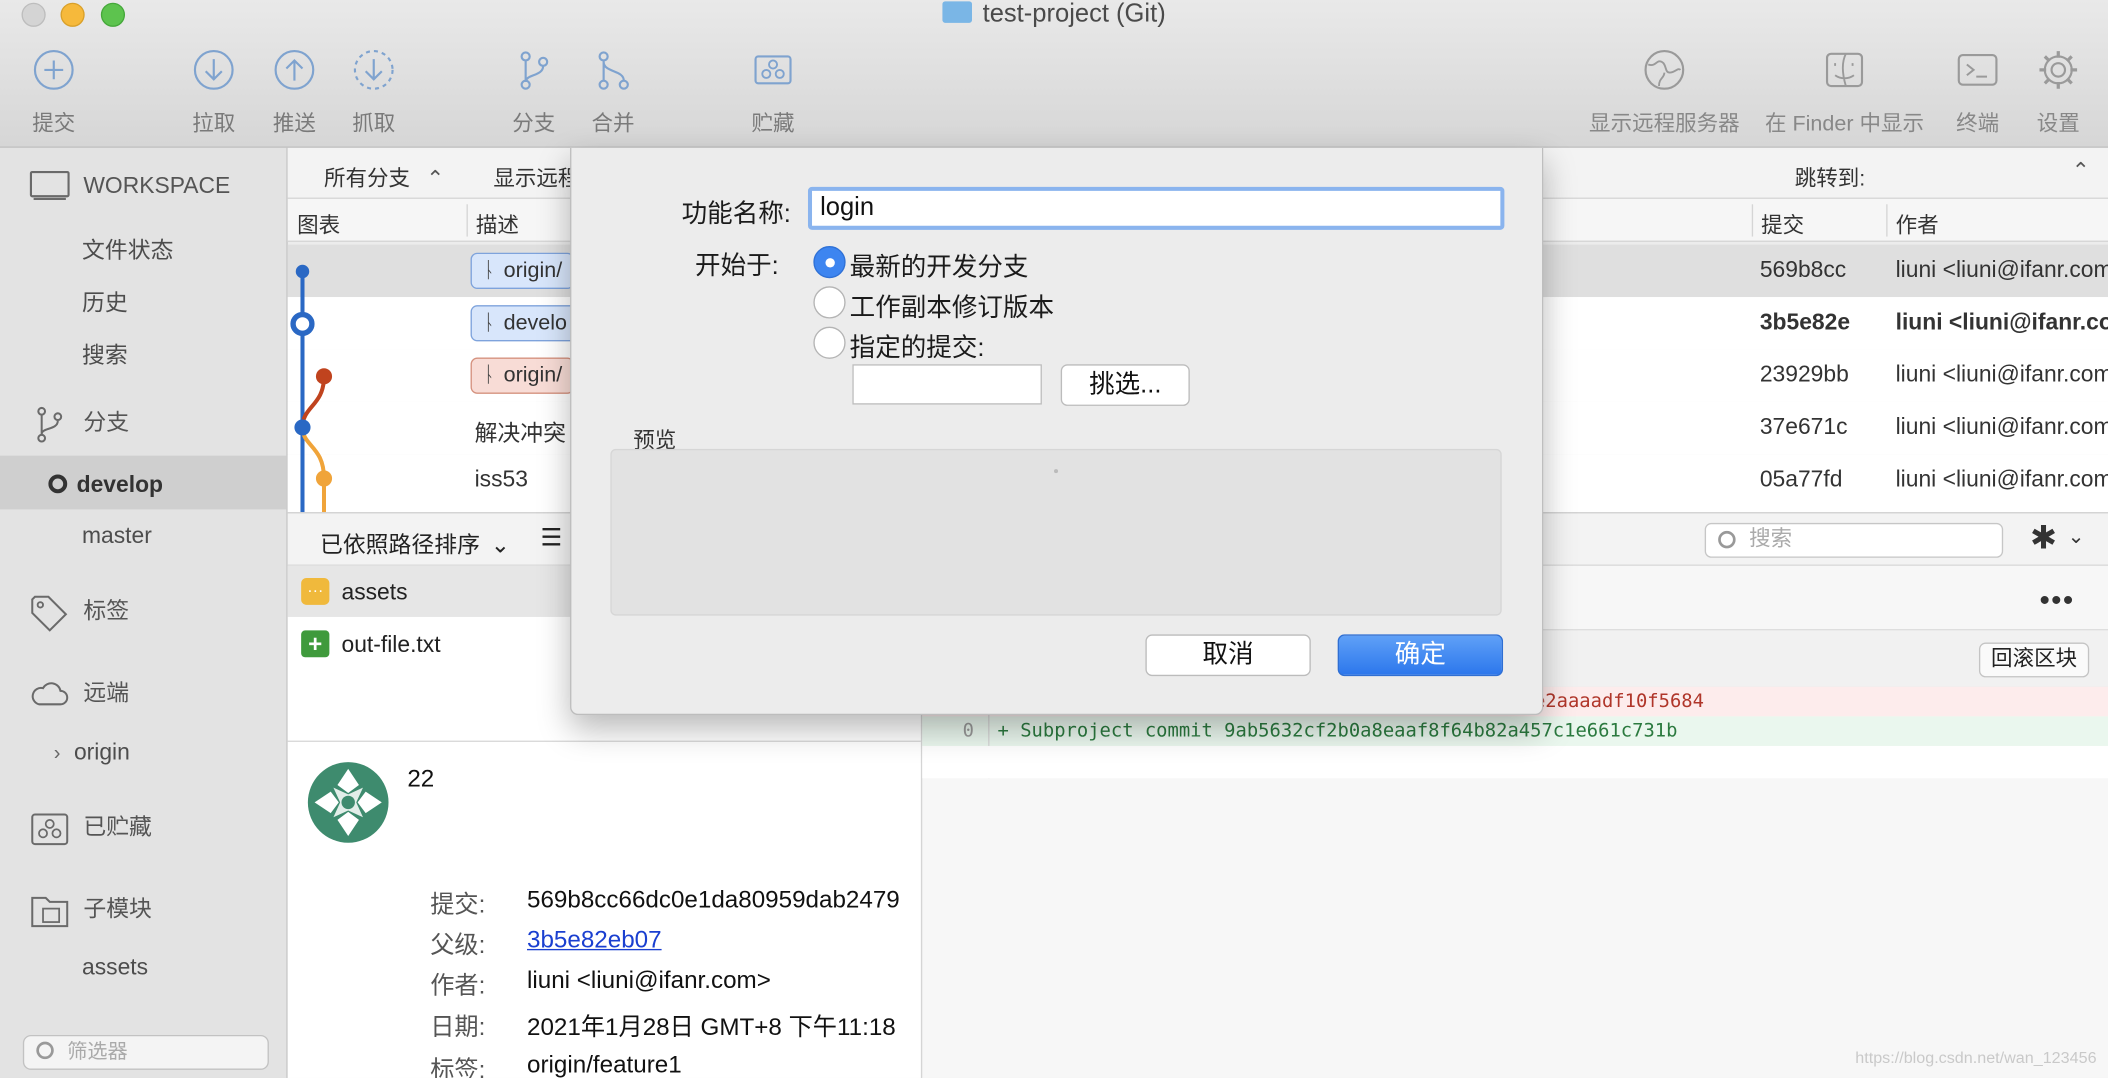 This screenshot has height=1078, width=2108. What do you see at coordinates (1803, 269) in the screenshot?
I see `commit-hash: 569b8cc` at bounding box center [1803, 269].